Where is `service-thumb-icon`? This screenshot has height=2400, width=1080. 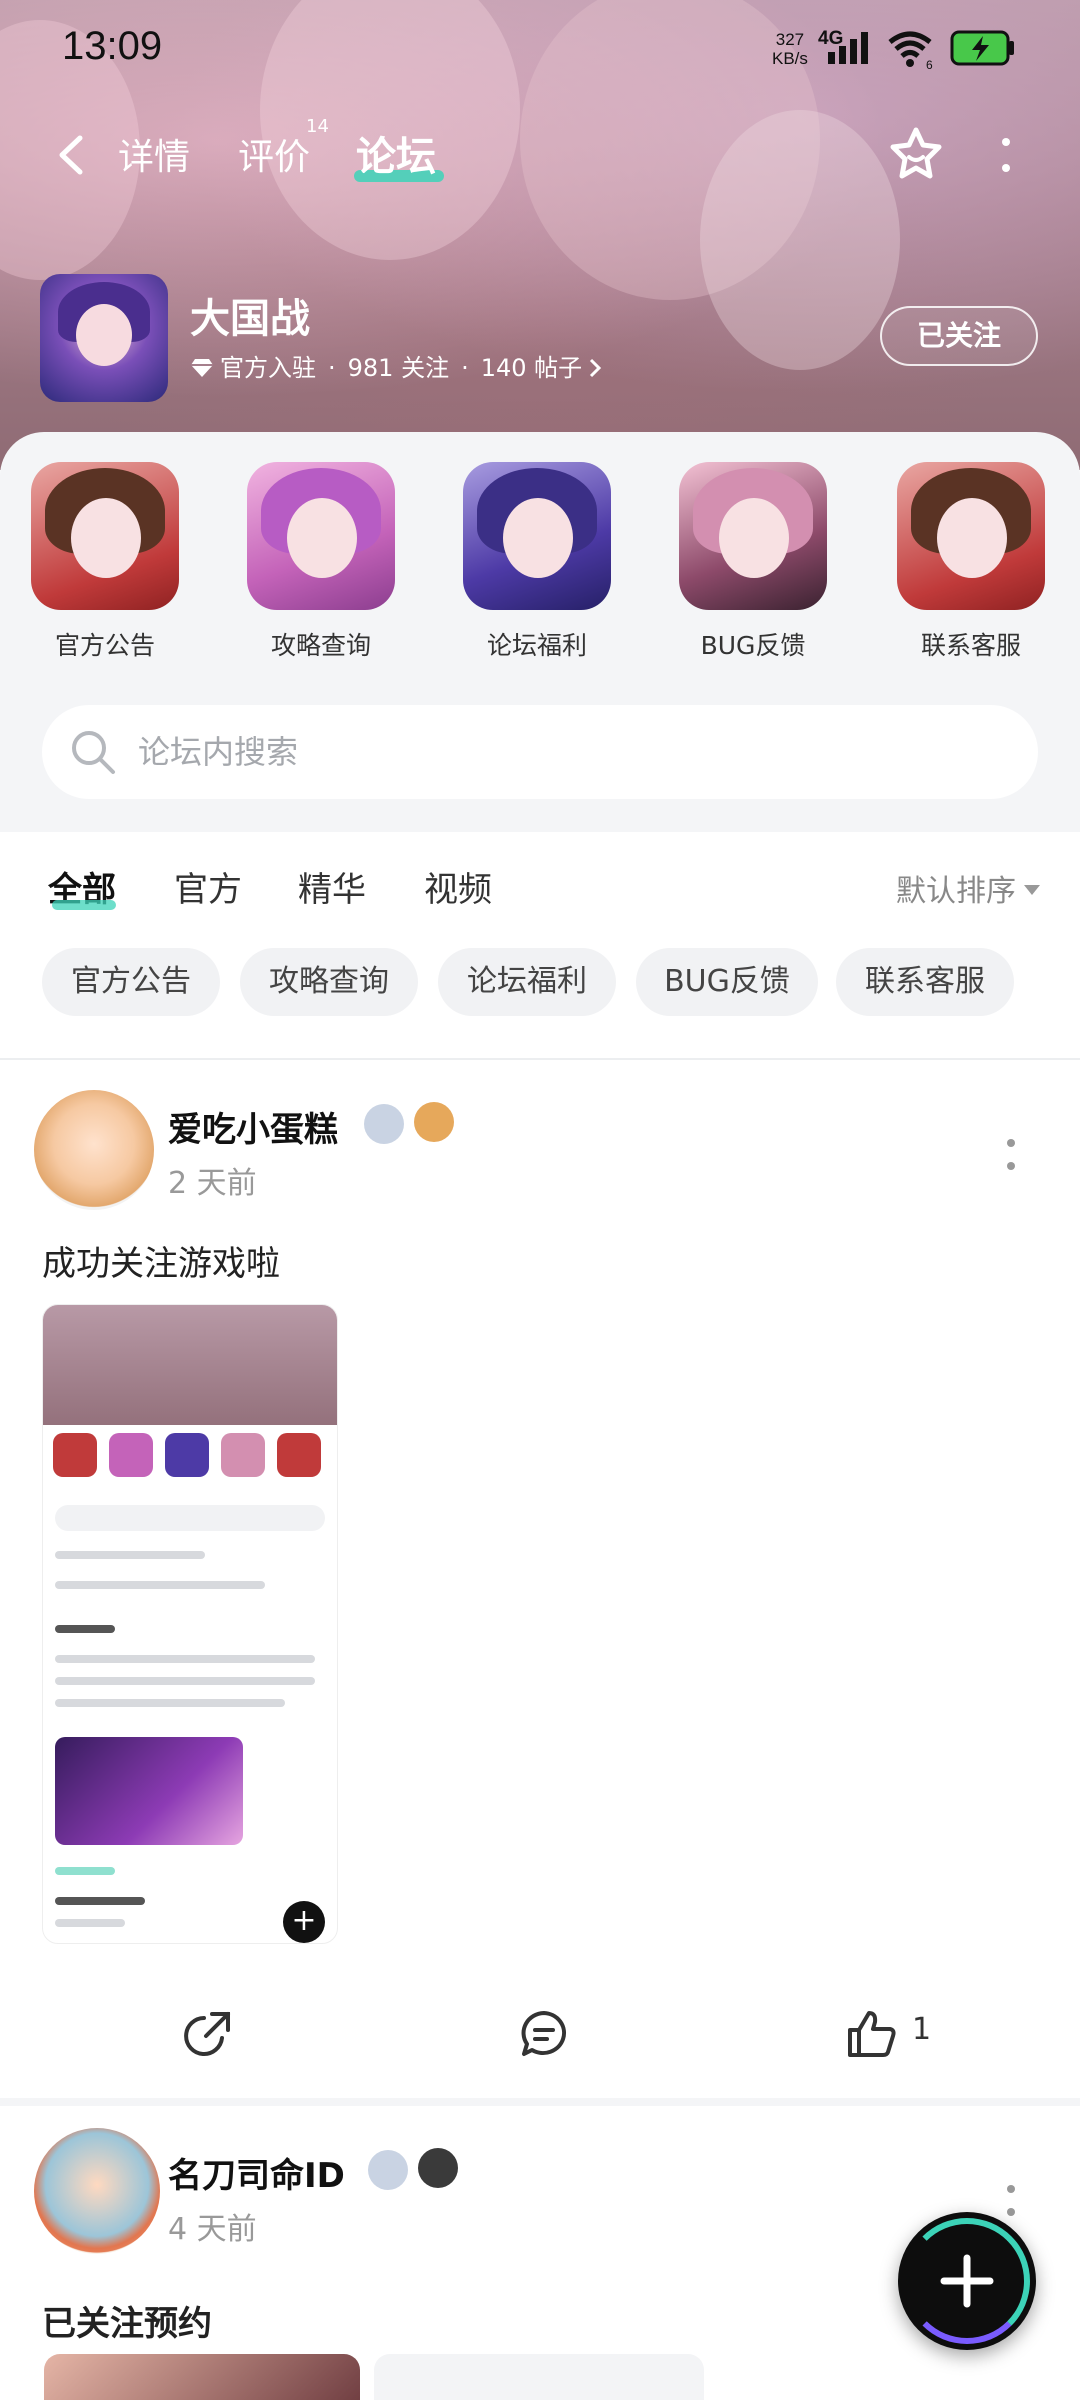 service-thumb-icon is located at coordinates (971, 536).